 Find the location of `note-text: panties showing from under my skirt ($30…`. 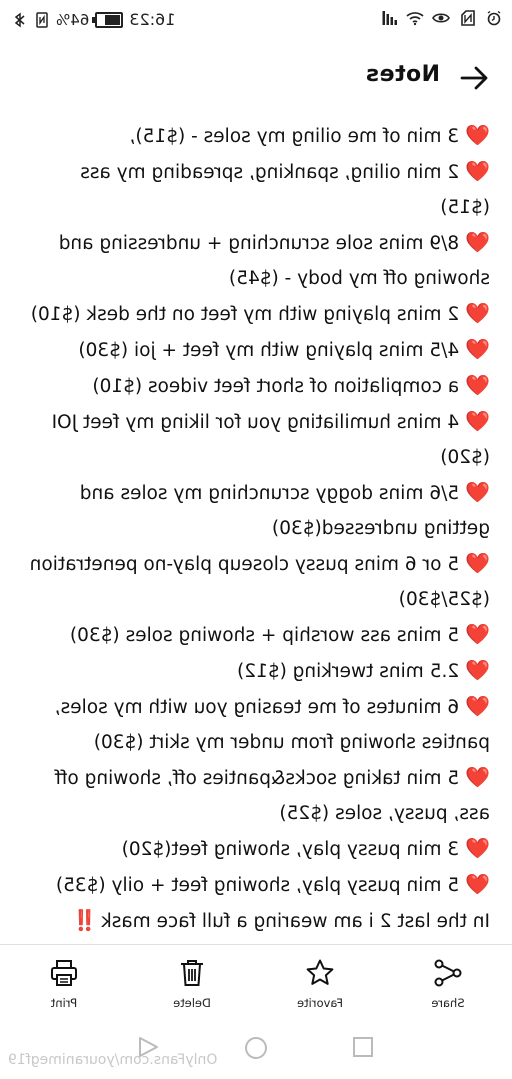

note-text: panties showing from under my skirt ($30… is located at coordinates (291, 742).